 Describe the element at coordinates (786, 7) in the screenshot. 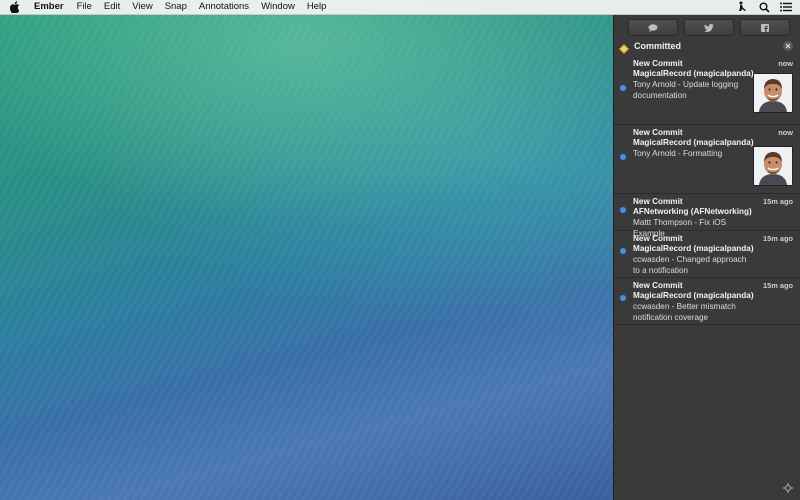

I see `notification-center-icon` at that location.